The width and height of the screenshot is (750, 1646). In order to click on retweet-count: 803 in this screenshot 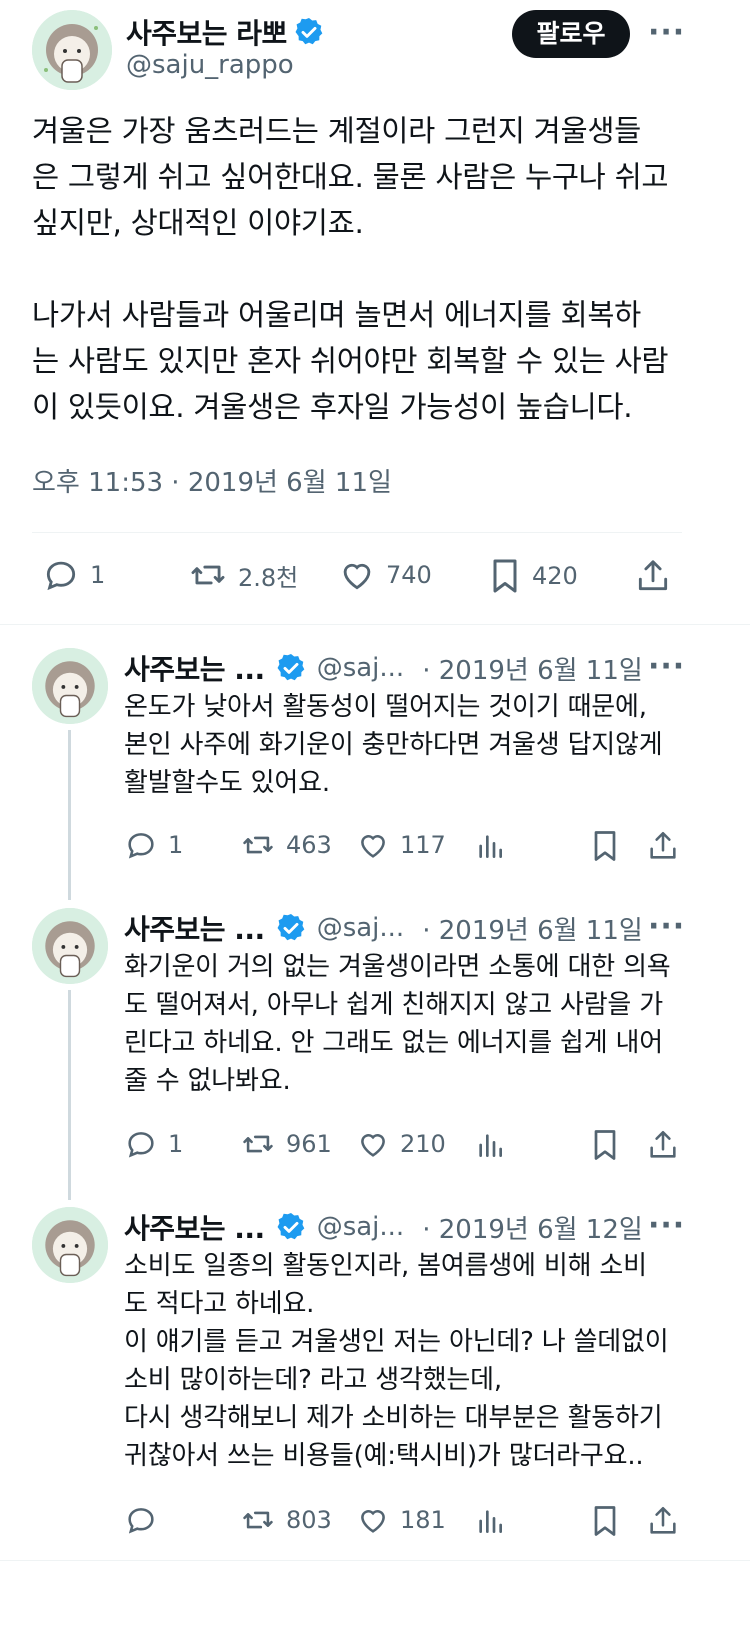, I will do `click(309, 1520)`.